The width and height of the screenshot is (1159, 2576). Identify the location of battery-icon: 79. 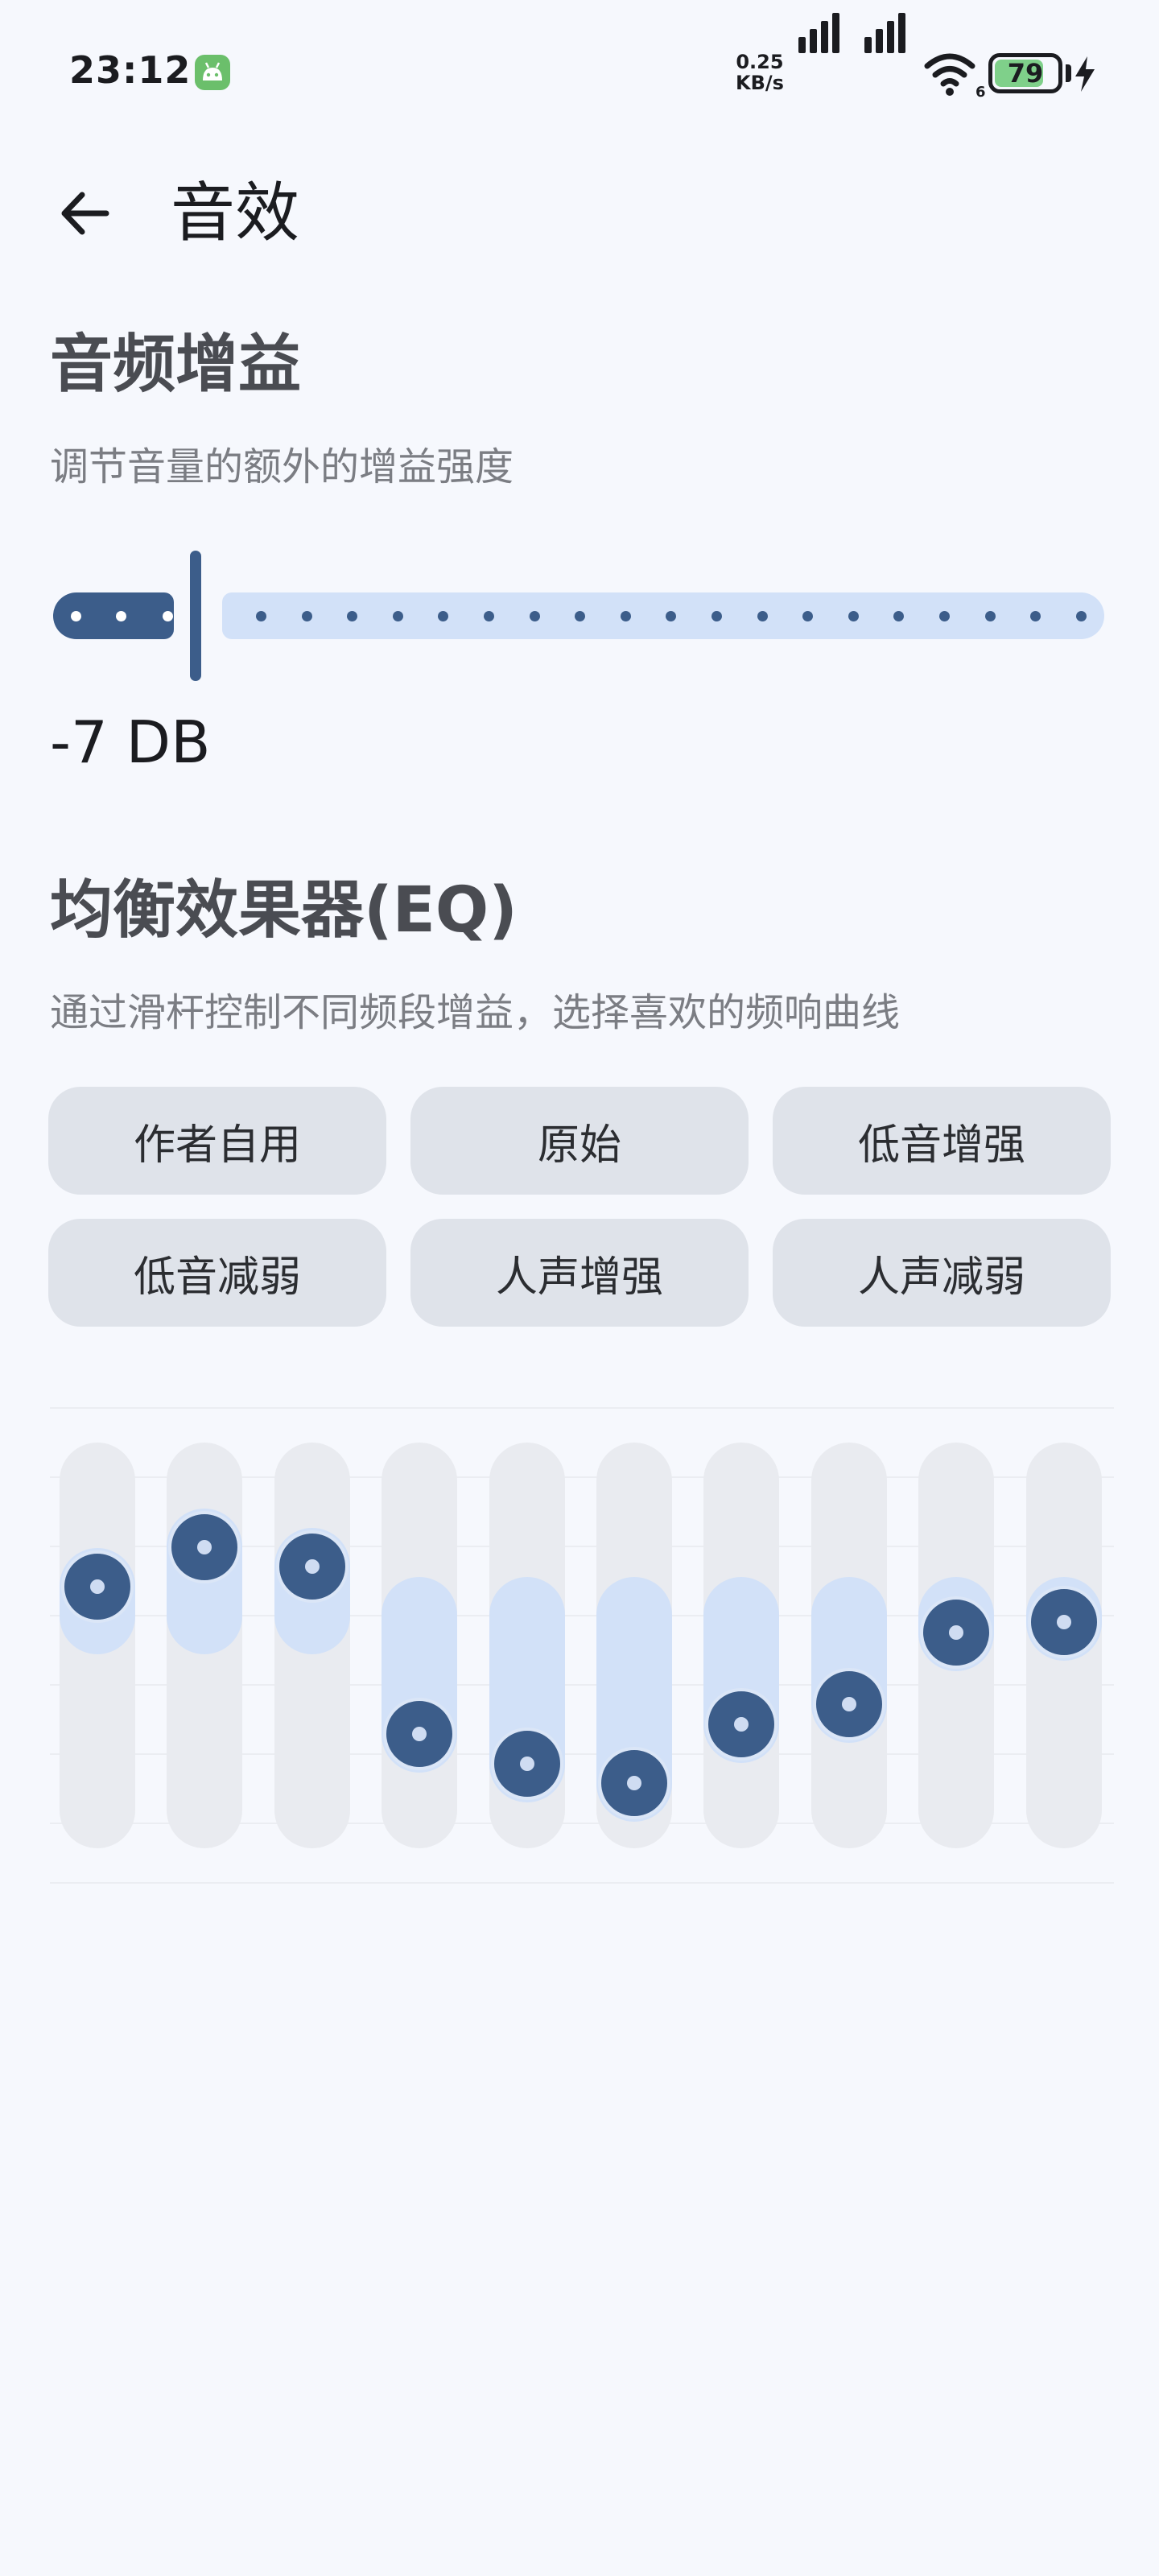
(1025, 73).